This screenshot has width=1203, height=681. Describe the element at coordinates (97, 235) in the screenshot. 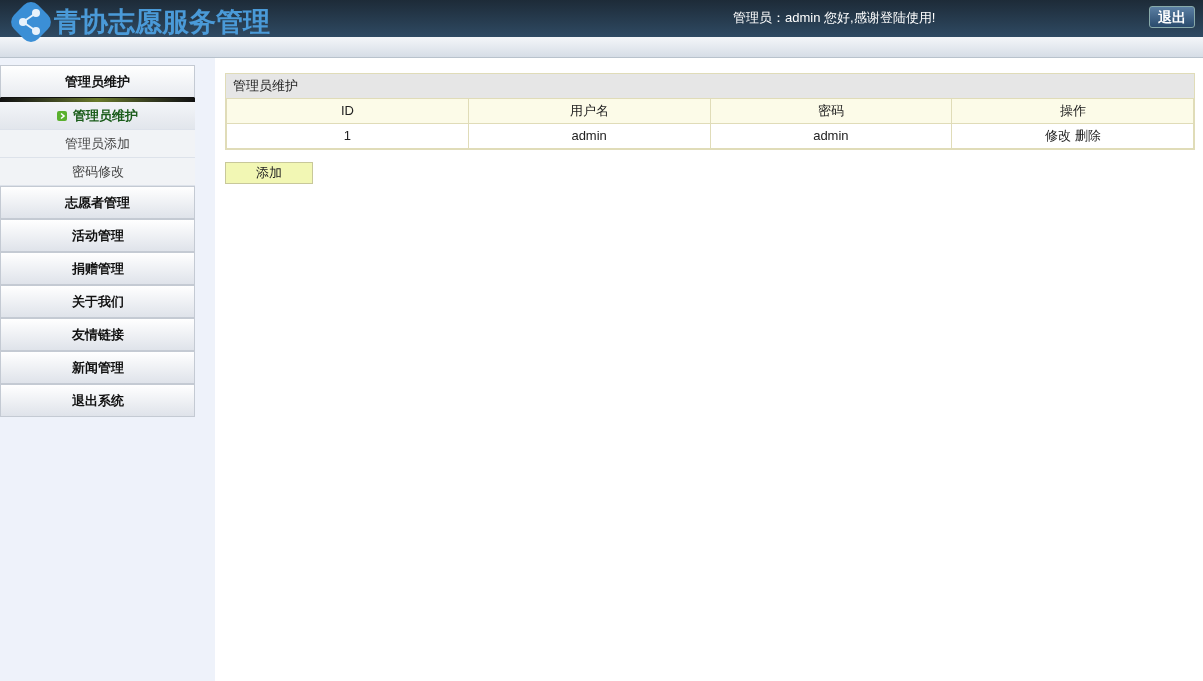

I see `sidebar-section: 活动管理` at that location.